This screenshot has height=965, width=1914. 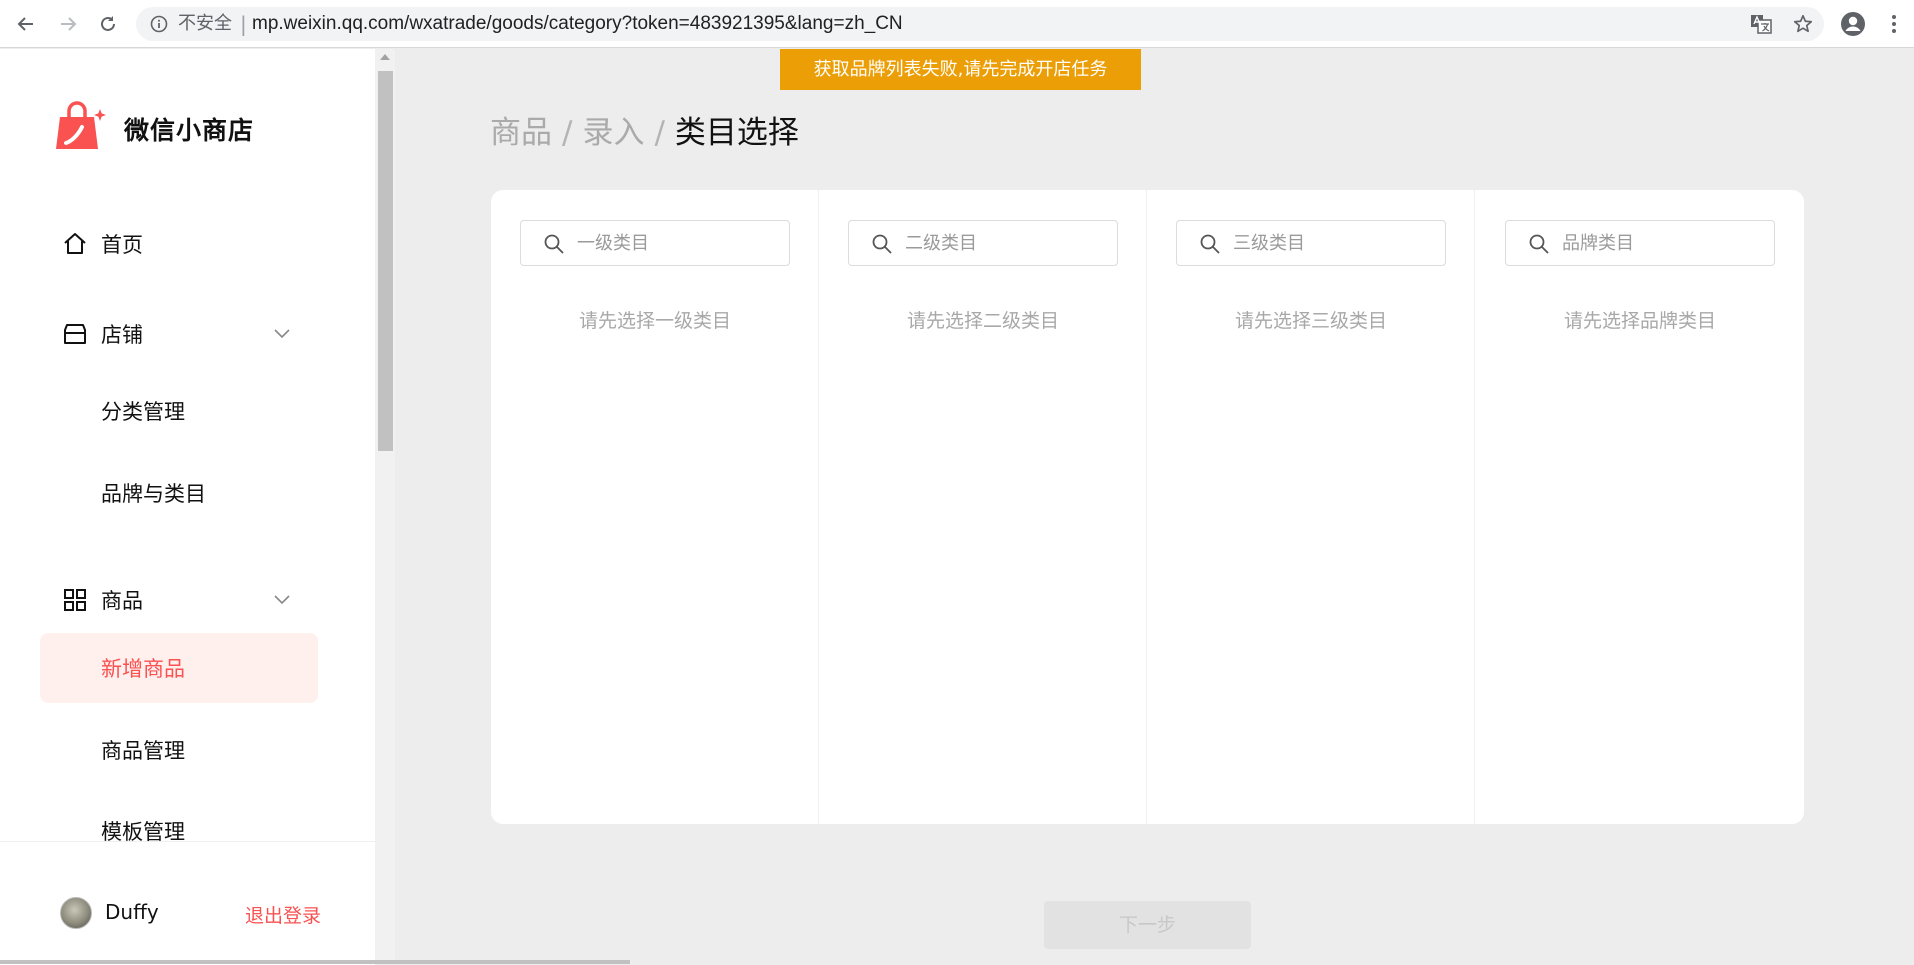 I want to click on scroll-thumb, so click(x=385, y=261).